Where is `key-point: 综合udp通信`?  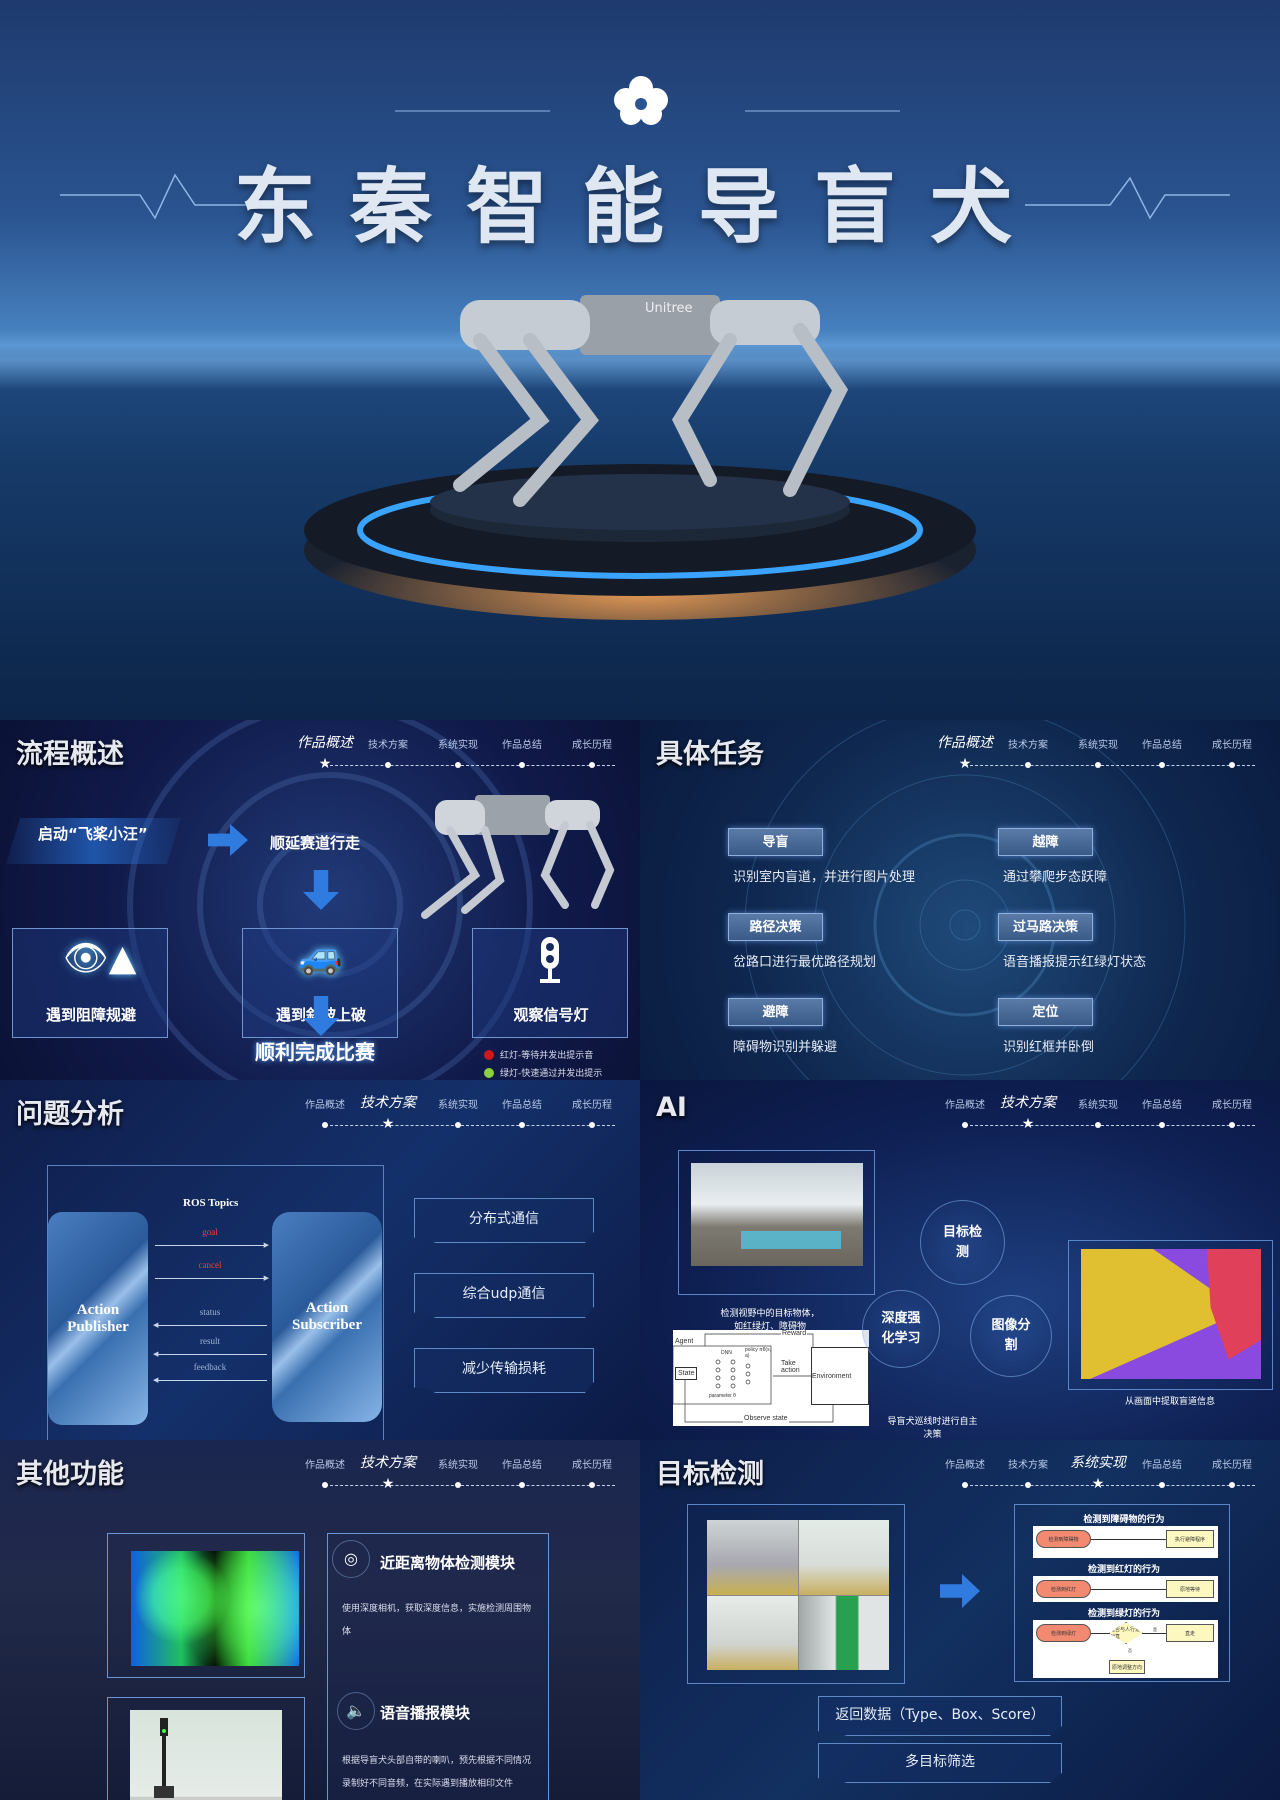
key-point: 综合udp通信 is located at coordinates (504, 1295).